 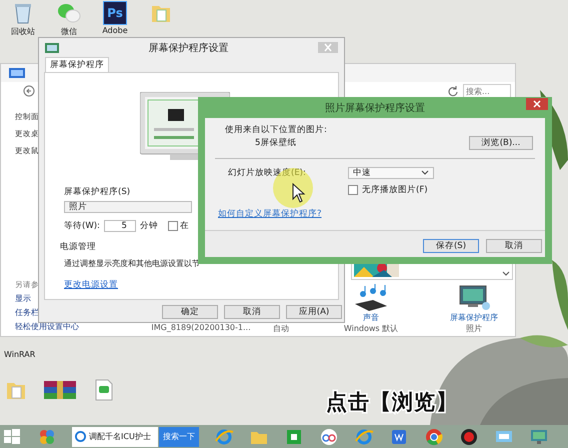 What do you see at coordinates (115, 436) in the screenshot?
I see `browser-tab: 调配千名ICU护士` at bounding box center [115, 436].